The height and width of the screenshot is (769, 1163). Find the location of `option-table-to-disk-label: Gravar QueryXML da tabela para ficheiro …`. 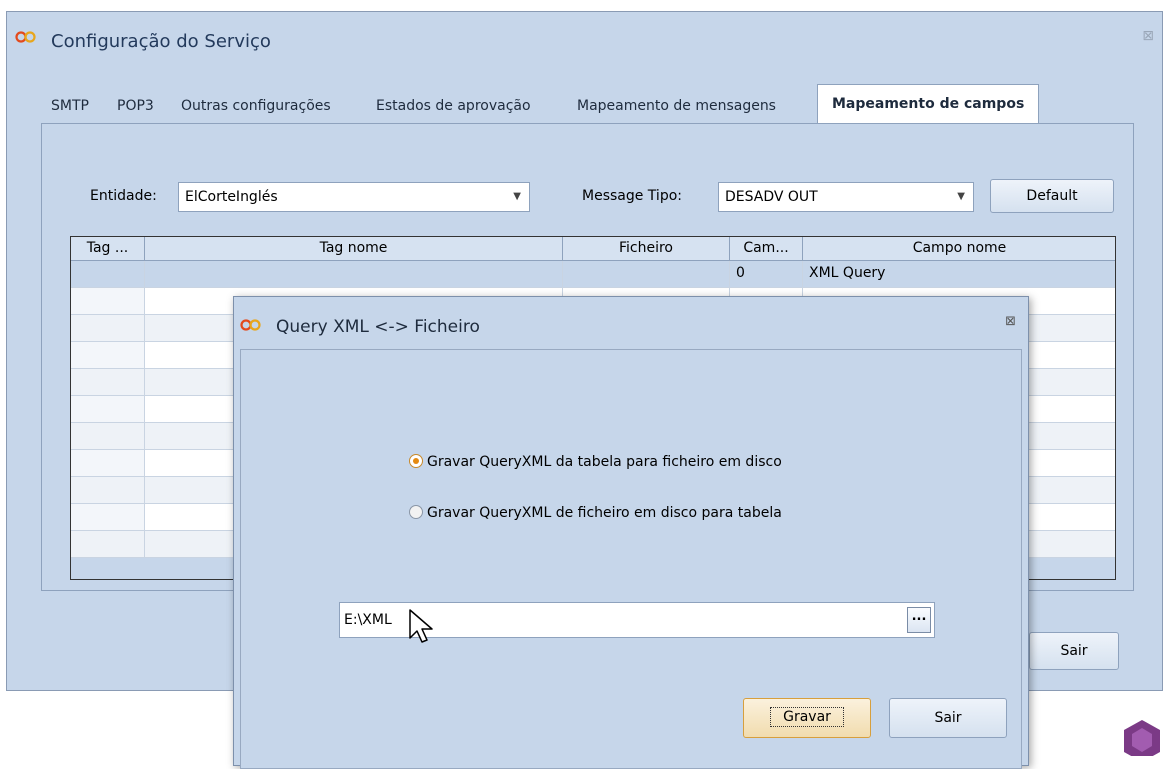

option-table-to-disk-label: Gravar QueryXML da tabela para ficheiro … is located at coordinates (604, 462).